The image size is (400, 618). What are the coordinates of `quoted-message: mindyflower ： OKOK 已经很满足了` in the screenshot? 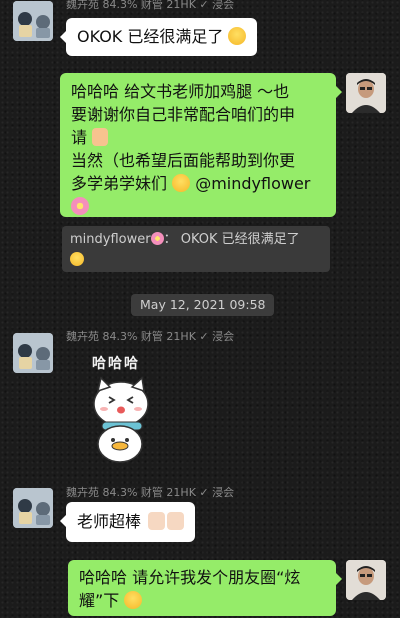 It's located at (196, 249).